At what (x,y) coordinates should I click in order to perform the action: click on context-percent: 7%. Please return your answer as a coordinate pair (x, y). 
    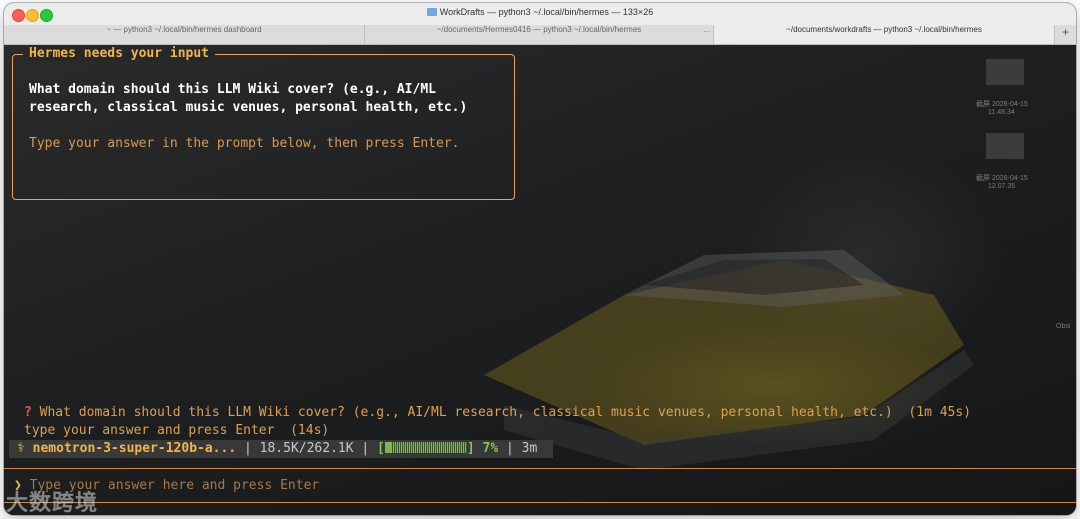
    Looking at the image, I should click on (490, 448).